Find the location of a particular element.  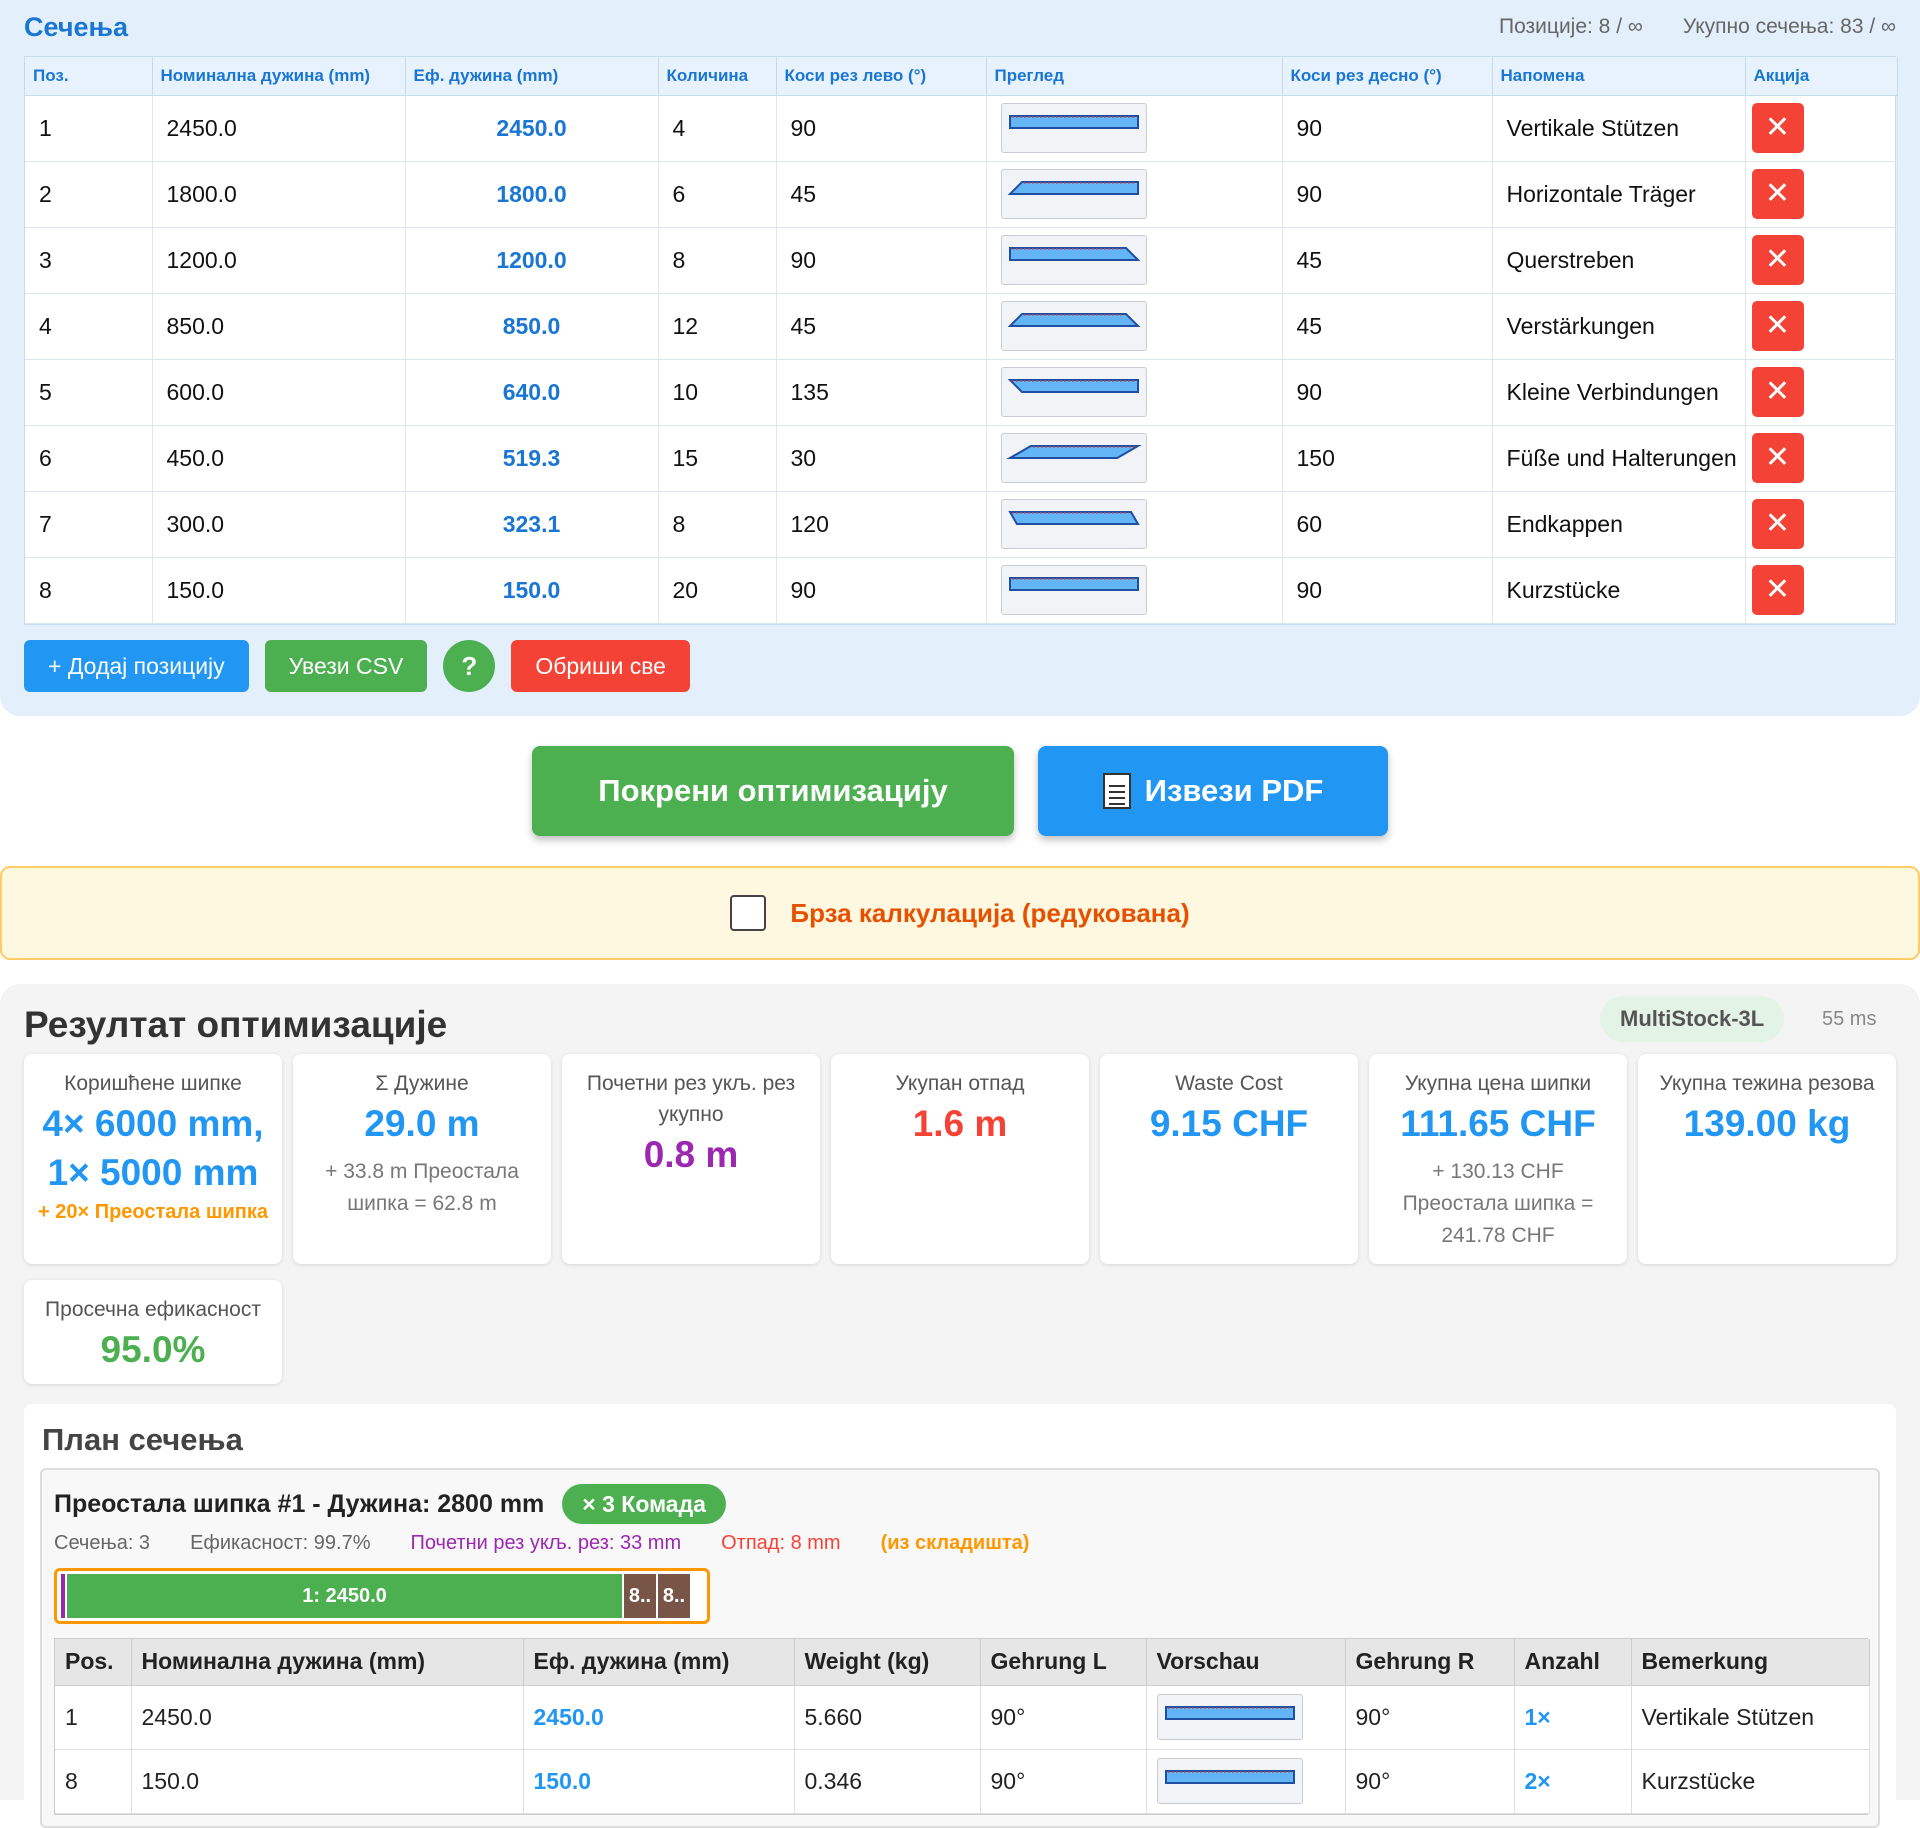

effective-length: 1200.0 is located at coordinates (532, 260).